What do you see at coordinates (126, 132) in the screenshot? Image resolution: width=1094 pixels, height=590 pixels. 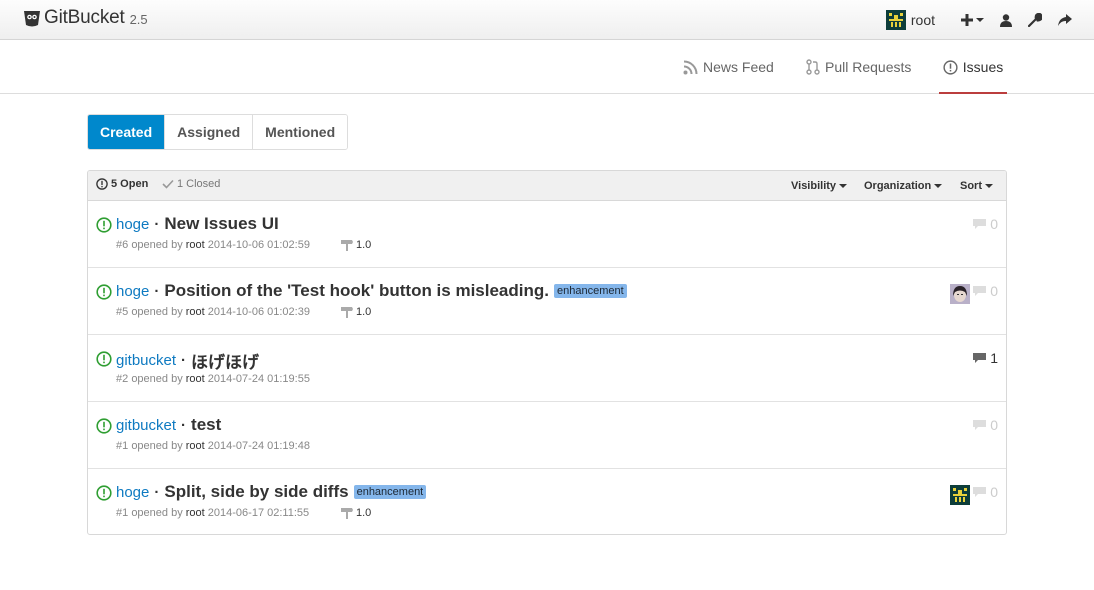 I see `filter-created-button: Created` at bounding box center [126, 132].